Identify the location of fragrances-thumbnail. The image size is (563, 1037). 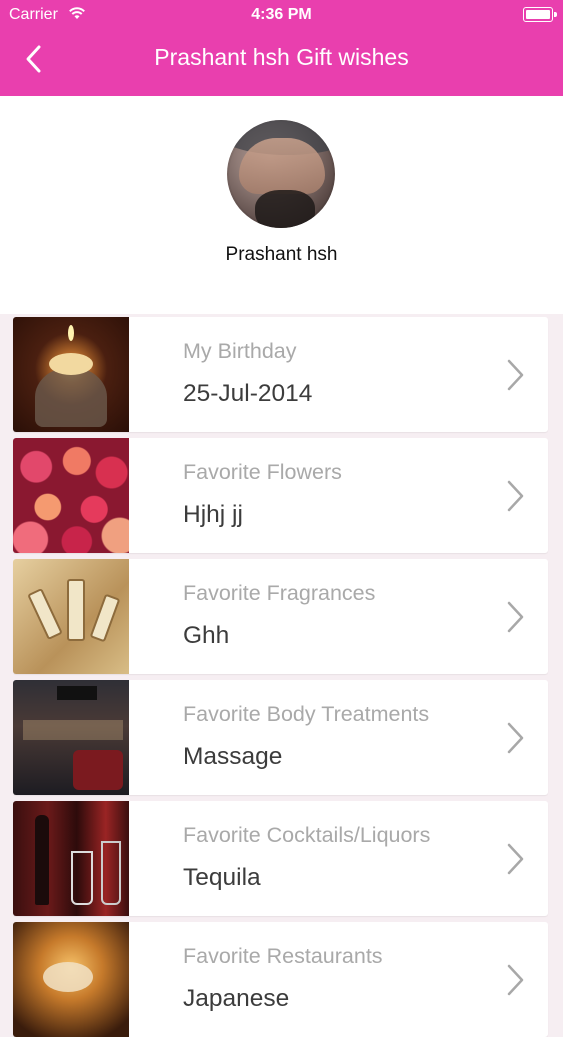
(71, 616).